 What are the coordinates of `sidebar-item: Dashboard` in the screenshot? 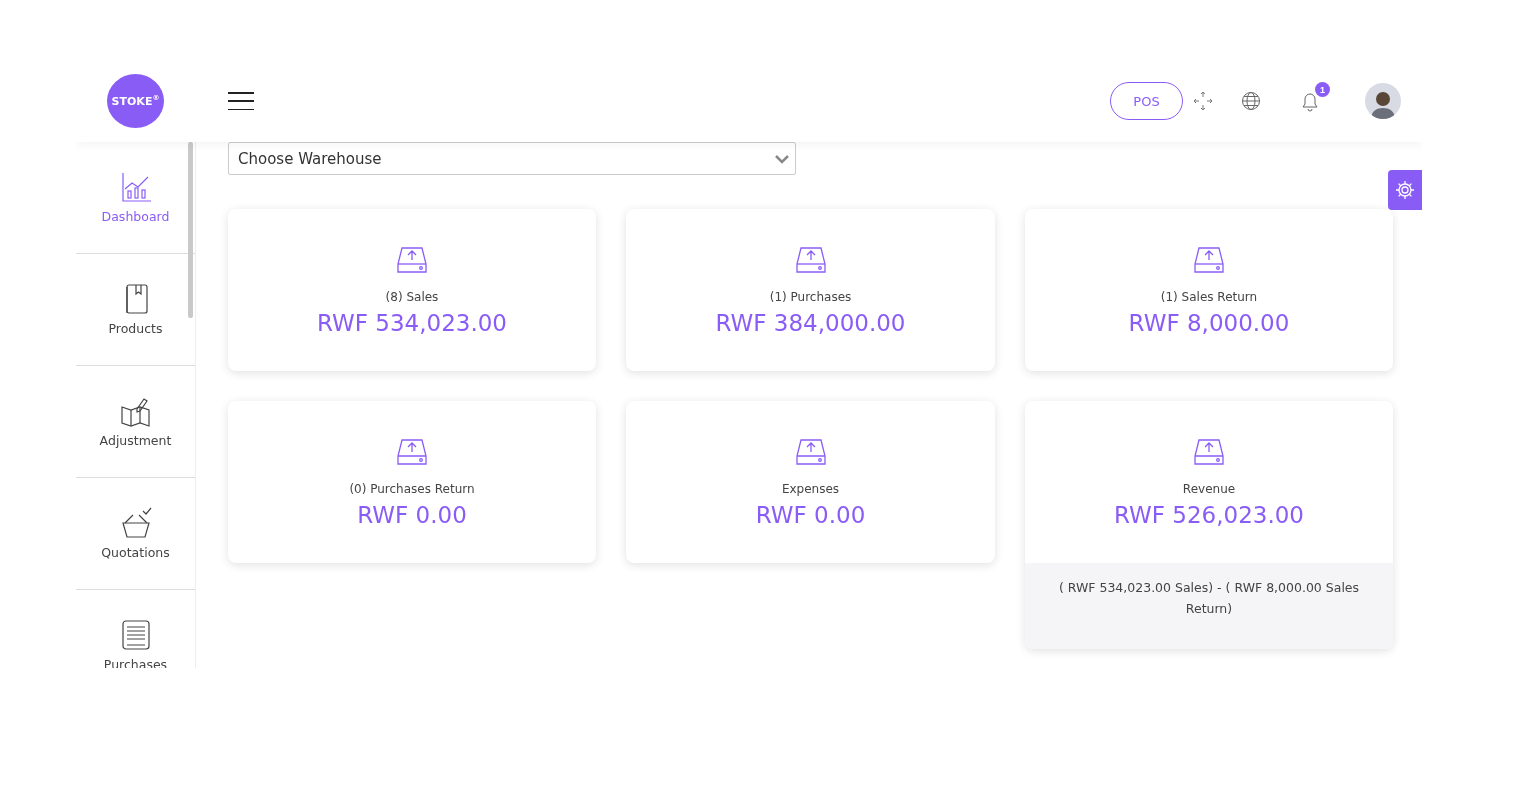 It's located at (135, 198).